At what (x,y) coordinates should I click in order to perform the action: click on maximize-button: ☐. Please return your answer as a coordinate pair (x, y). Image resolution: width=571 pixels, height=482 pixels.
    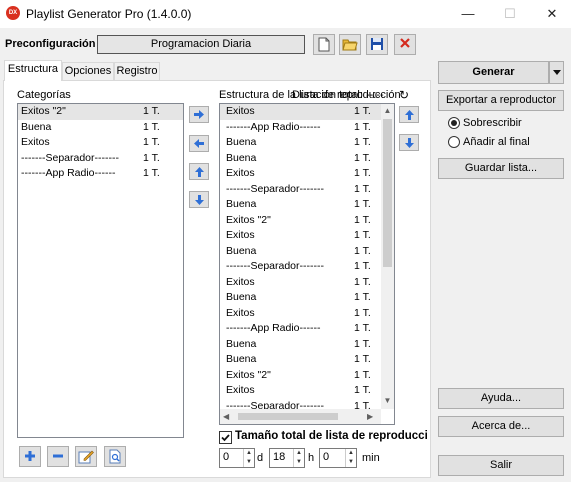
    Looking at the image, I should click on (510, 14).